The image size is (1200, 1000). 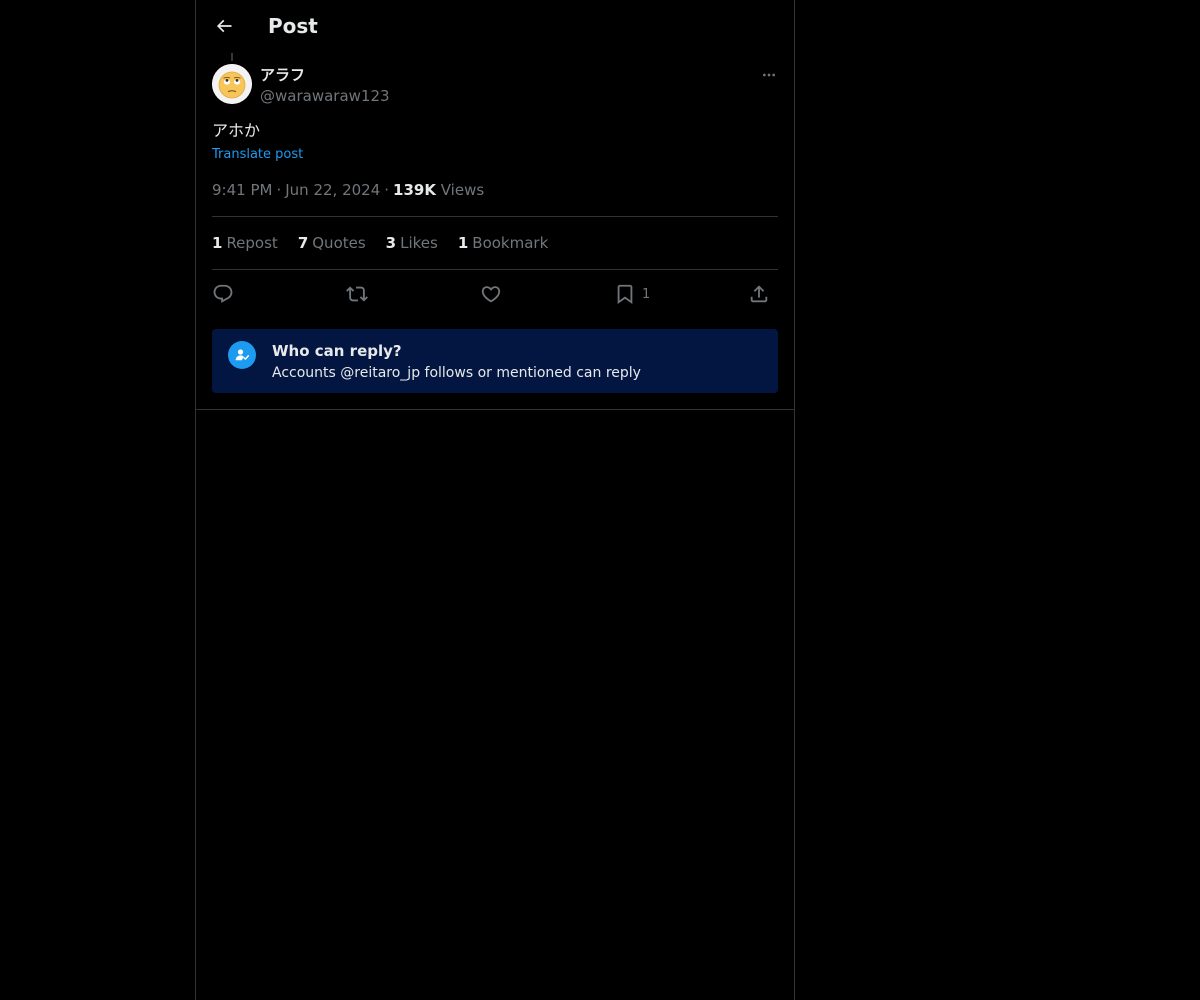 I want to click on repost-icon, so click(x=357, y=294).